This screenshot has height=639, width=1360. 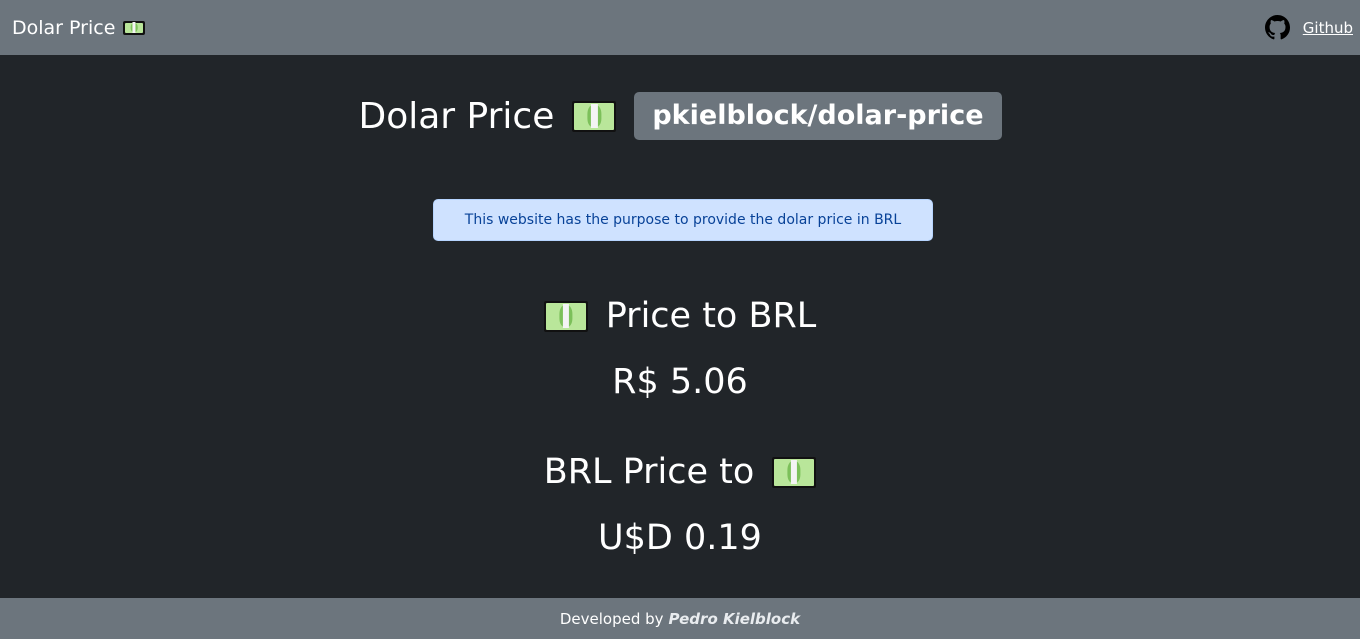 What do you see at coordinates (711, 316) in the screenshot?
I see `usd-to-brl-title-text: Price to BRL` at bounding box center [711, 316].